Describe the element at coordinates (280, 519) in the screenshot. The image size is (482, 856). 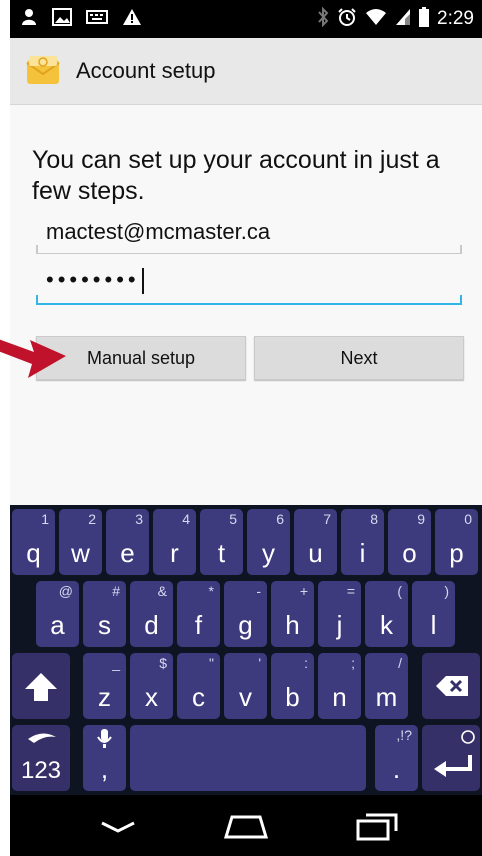
I see `key-secondary-label: 6` at that location.